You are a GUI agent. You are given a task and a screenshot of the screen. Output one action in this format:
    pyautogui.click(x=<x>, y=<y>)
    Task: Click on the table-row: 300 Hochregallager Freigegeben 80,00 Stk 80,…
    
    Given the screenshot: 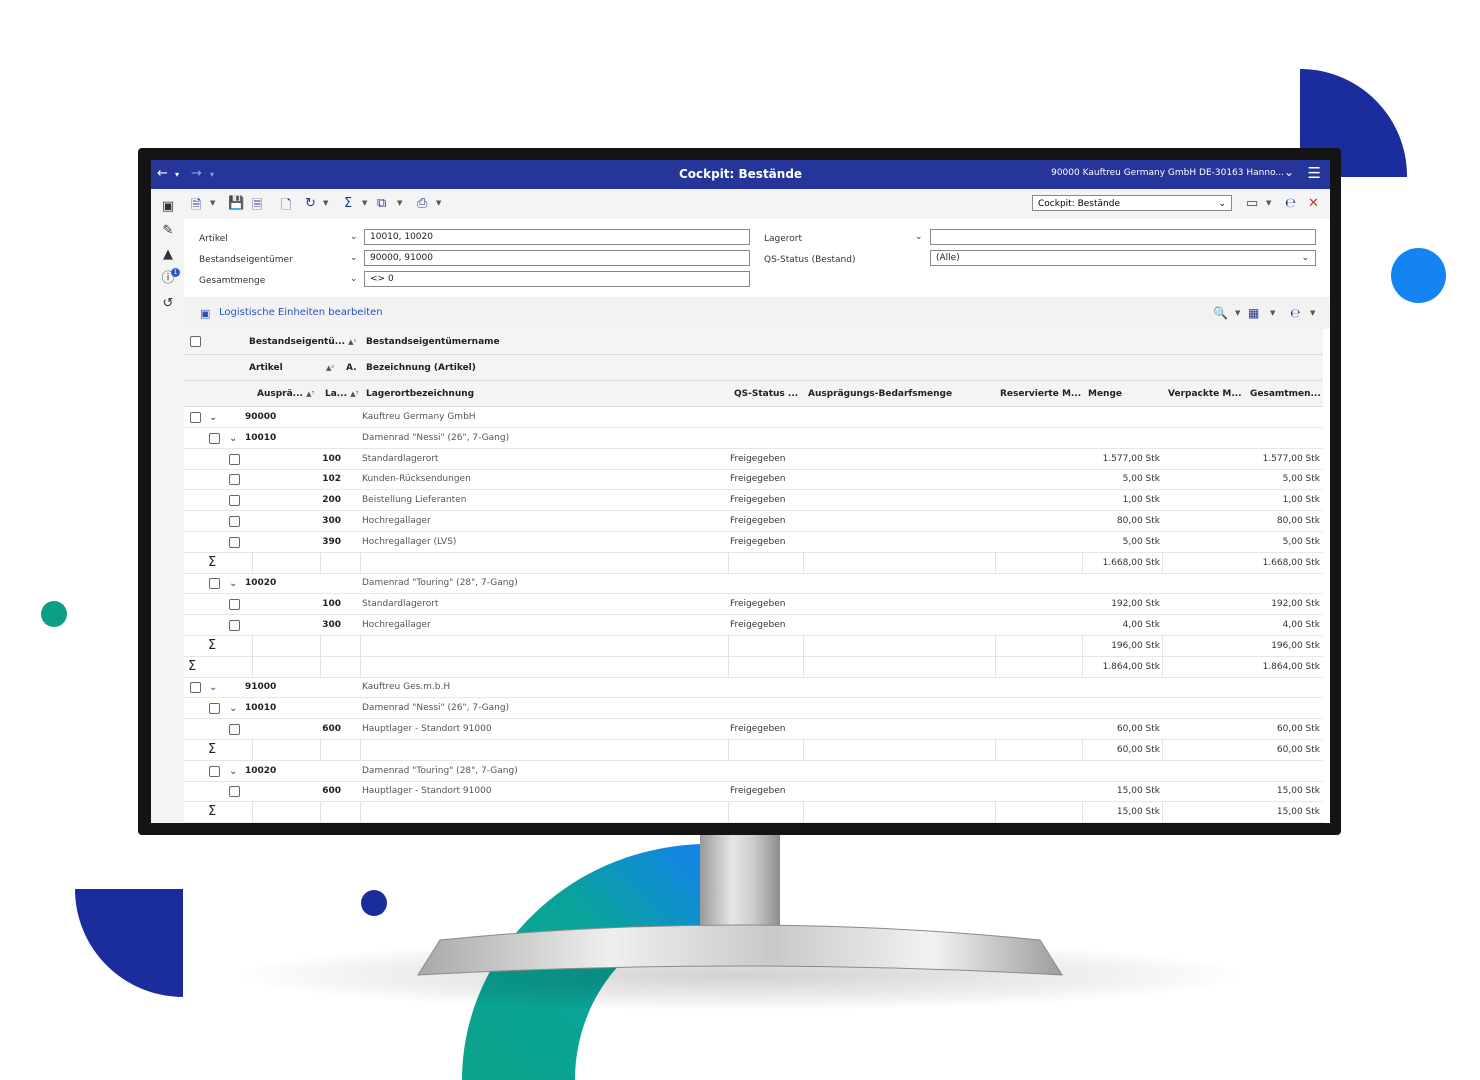 What is the action you would take?
    pyautogui.click(x=753, y=521)
    